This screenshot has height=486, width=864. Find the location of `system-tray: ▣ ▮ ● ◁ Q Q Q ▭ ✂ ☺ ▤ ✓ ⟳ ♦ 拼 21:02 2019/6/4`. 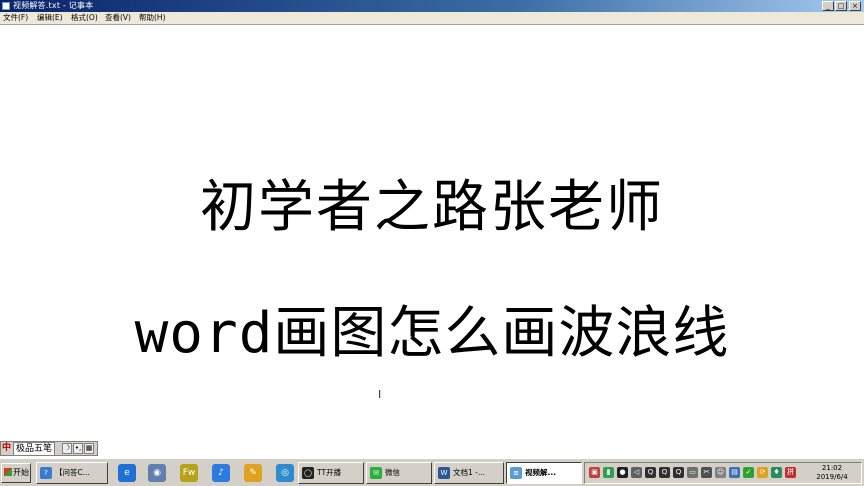

system-tray: ▣ ▮ ● ◁ Q Q Q ▭ ✂ ☺ ▤ ✓ ⟳ ♦ 拼 21:02 2019/6/4 is located at coordinates (723, 473).